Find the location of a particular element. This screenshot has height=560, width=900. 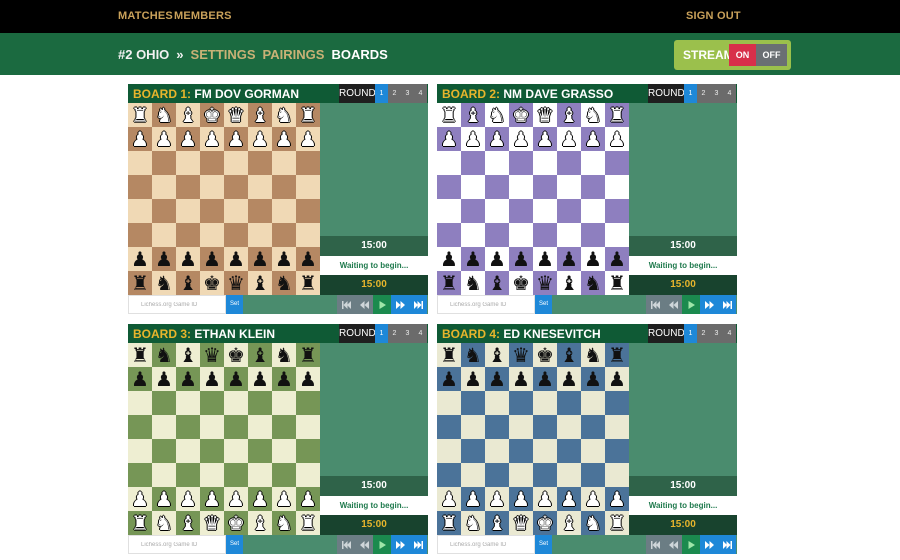

prev-move-button is located at coordinates (673, 304).